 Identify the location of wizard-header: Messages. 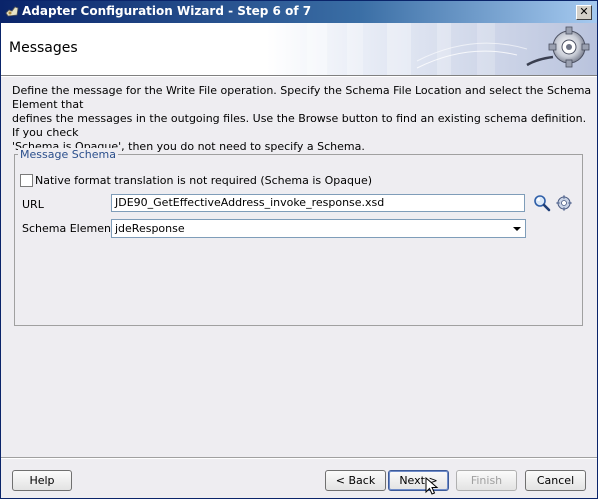
(299, 49).